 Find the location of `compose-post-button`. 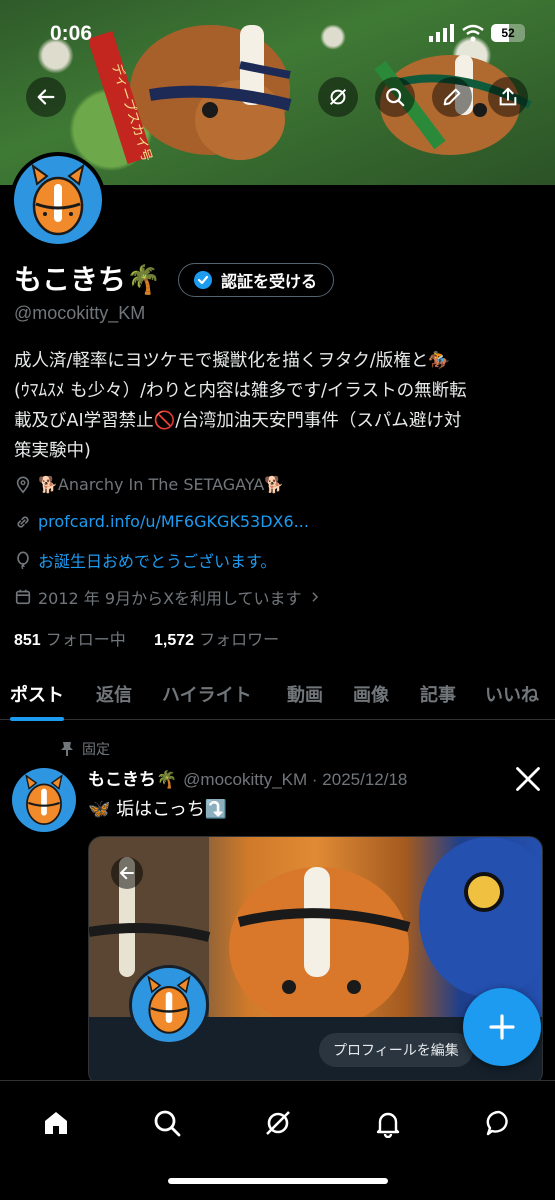

compose-post-button is located at coordinates (502, 1027).